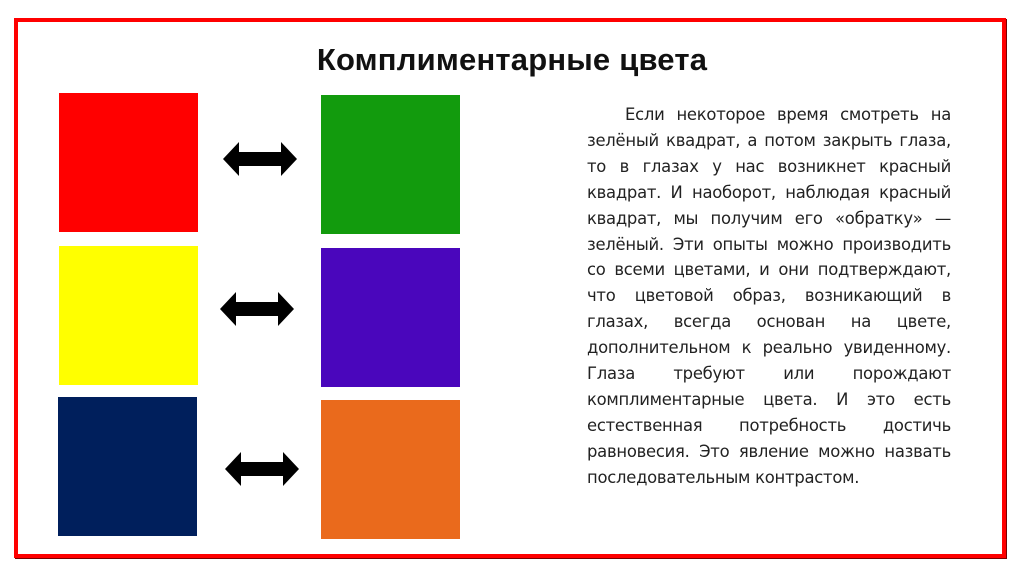 The image size is (1024, 574). Describe the element at coordinates (127, 466) in the screenshot. I see `swatch-dark-blue` at that location.